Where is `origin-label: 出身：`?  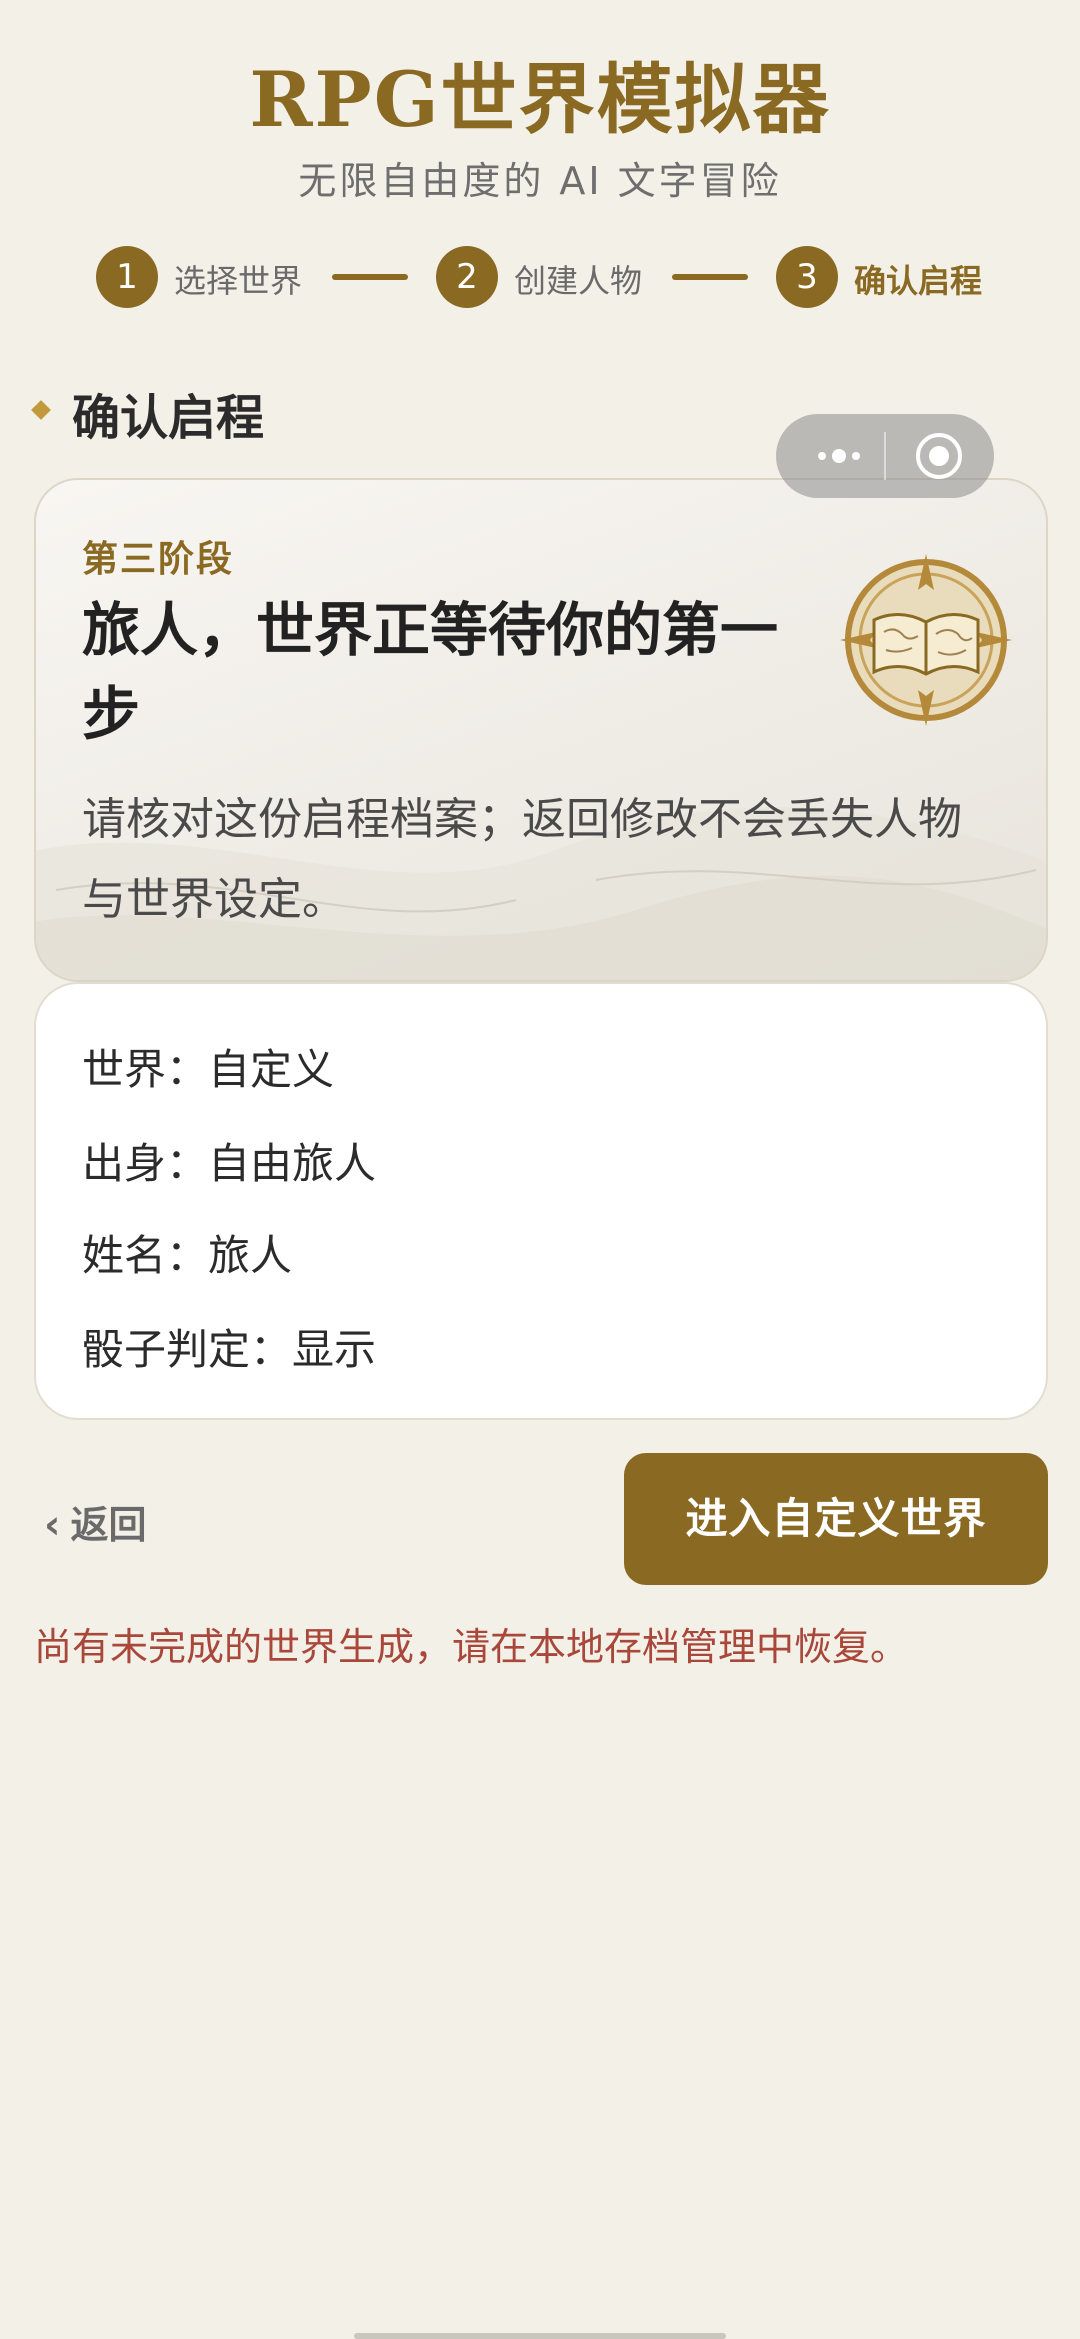 origin-label: 出身： is located at coordinates (145, 1163).